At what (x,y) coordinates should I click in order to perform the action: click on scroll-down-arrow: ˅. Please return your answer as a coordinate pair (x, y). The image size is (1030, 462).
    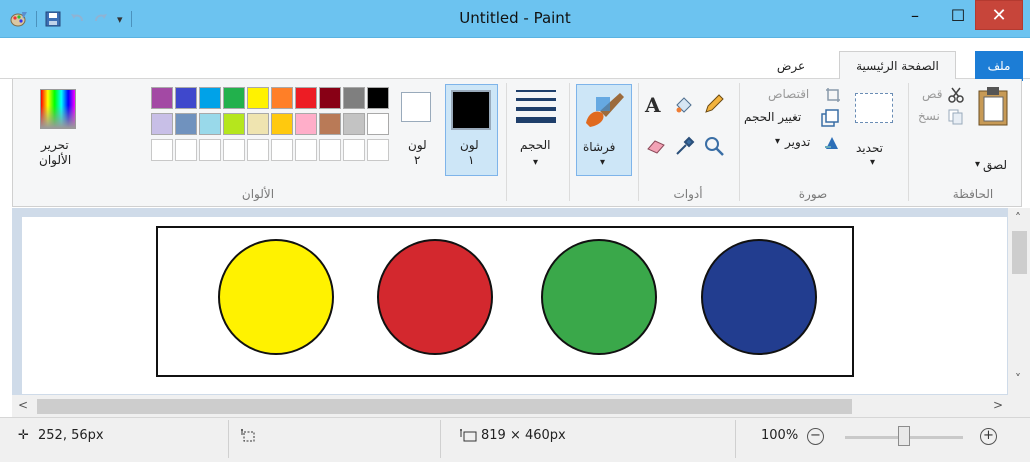
    Looking at the image, I should click on (1018, 379).